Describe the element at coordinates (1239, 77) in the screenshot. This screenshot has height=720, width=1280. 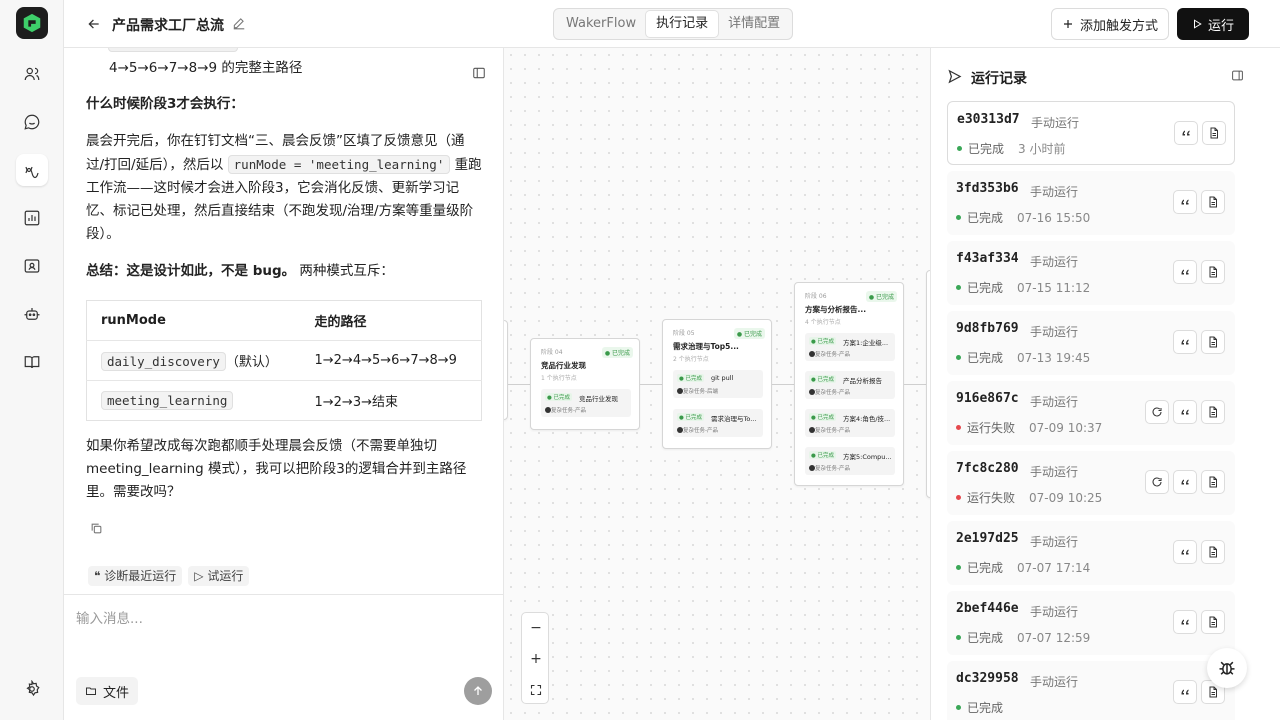
I see `toggle-run-panel-button` at that location.